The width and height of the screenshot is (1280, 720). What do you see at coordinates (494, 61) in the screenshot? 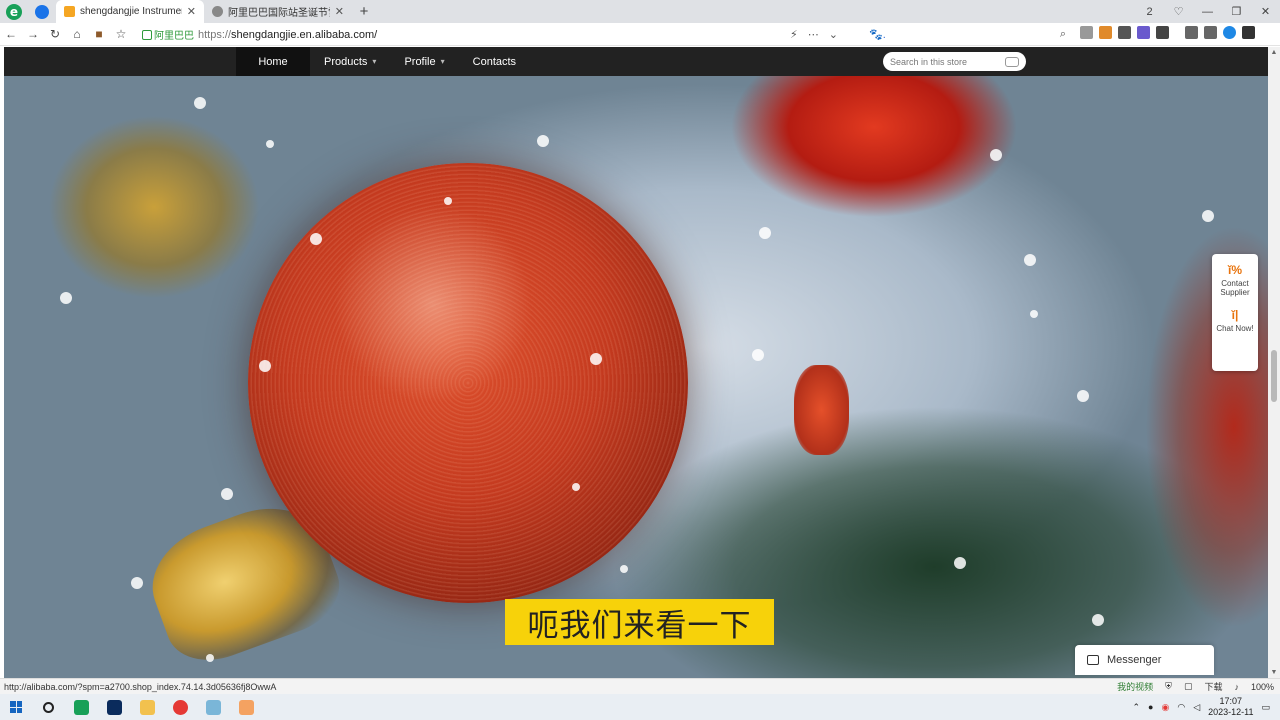
I see `nav-contacts: Contacts` at bounding box center [494, 61].